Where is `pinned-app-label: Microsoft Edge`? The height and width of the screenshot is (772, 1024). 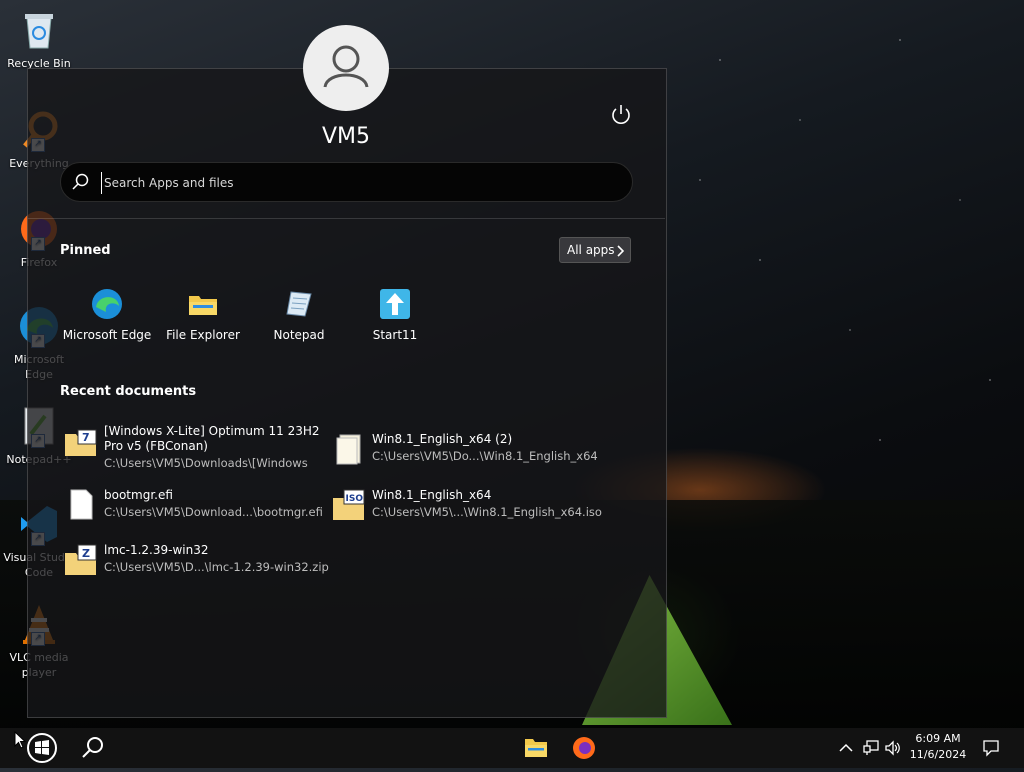 pinned-app-label: Microsoft Edge is located at coordinates (107, 335).